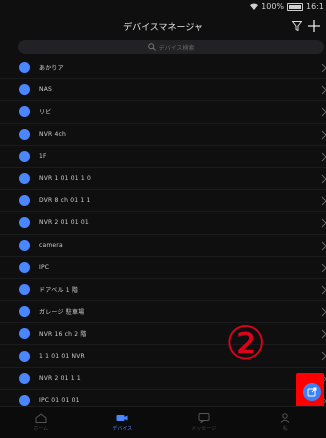  Describe the element at coordinates (163, 7) in the screenshot. I see `status-bar: 100% 16:1` at that location.